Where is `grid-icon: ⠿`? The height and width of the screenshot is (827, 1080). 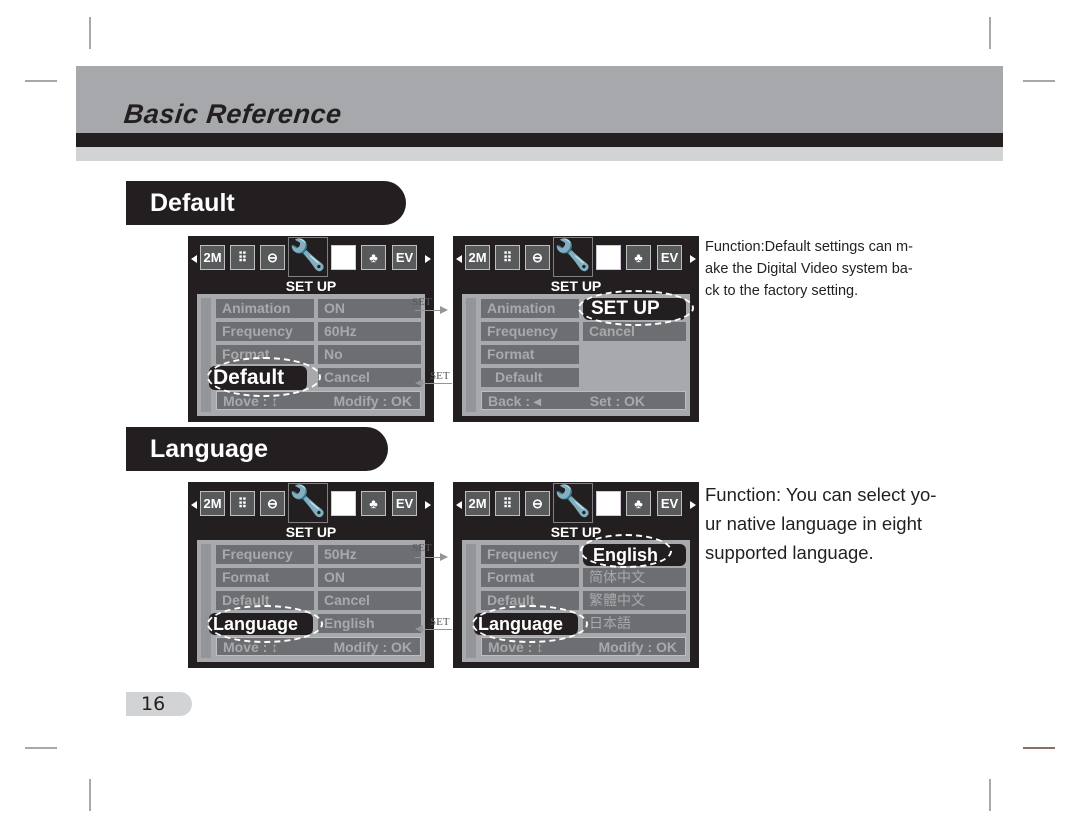 grid-icon: ⠿ is located at coordinates (242, 503).